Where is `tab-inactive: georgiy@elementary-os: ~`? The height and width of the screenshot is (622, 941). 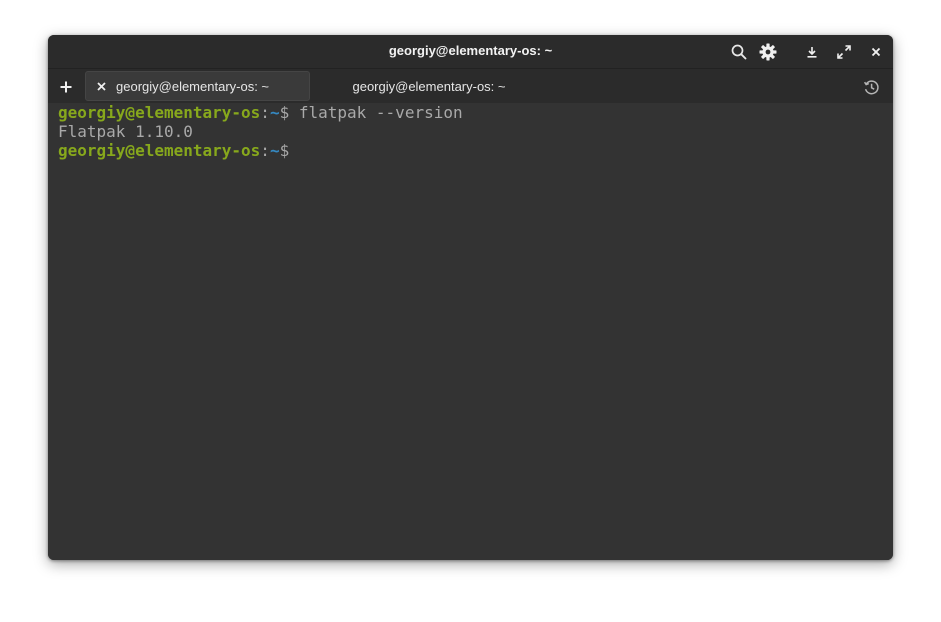
tab-inactive: georgiy@elementary-os: ~ is located at coordinates (429, 86).